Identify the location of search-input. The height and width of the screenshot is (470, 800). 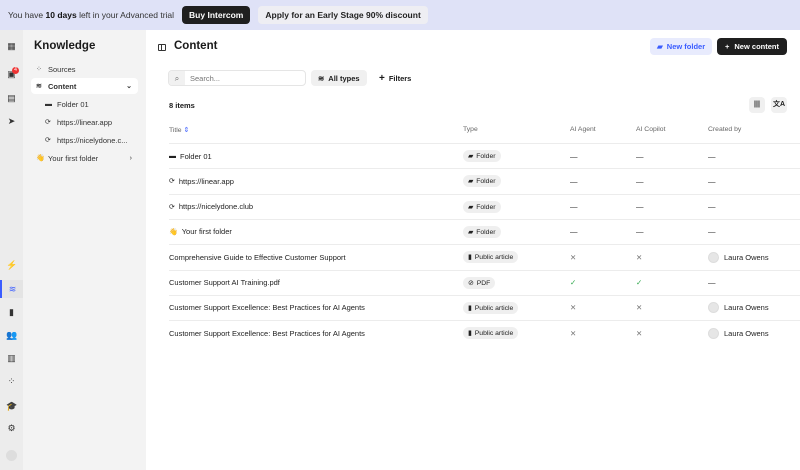
(240, 78).